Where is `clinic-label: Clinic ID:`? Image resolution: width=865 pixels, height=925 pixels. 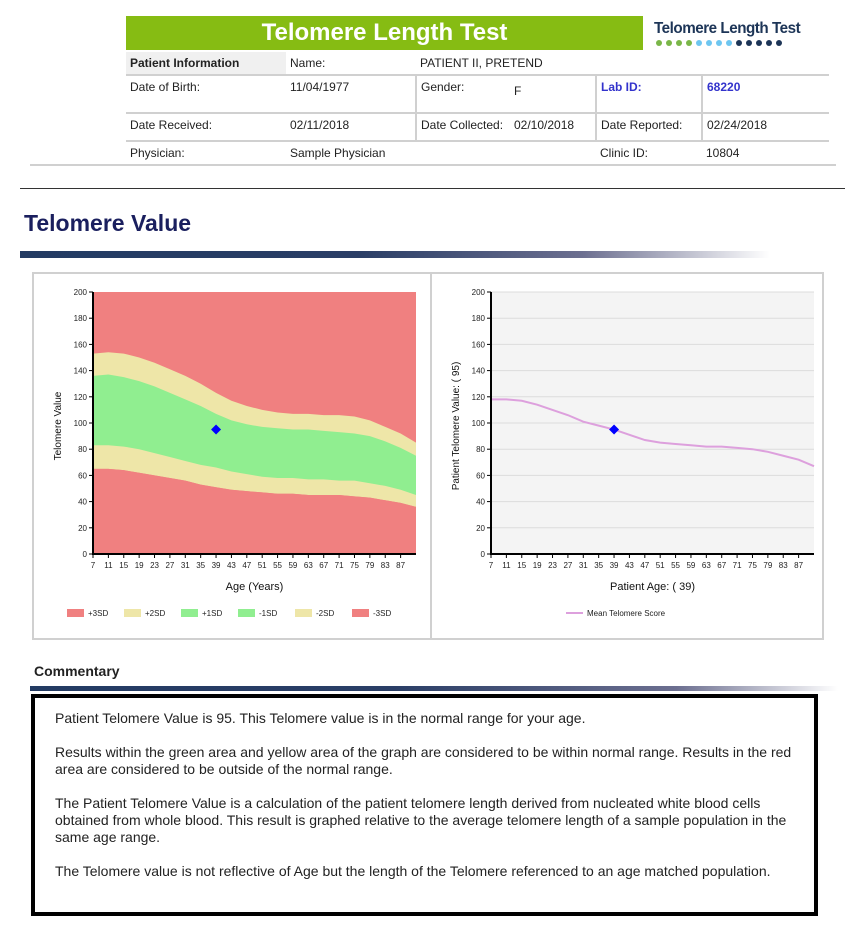
clinic-label: Clinic ID: is located at coordinates (624, 153).